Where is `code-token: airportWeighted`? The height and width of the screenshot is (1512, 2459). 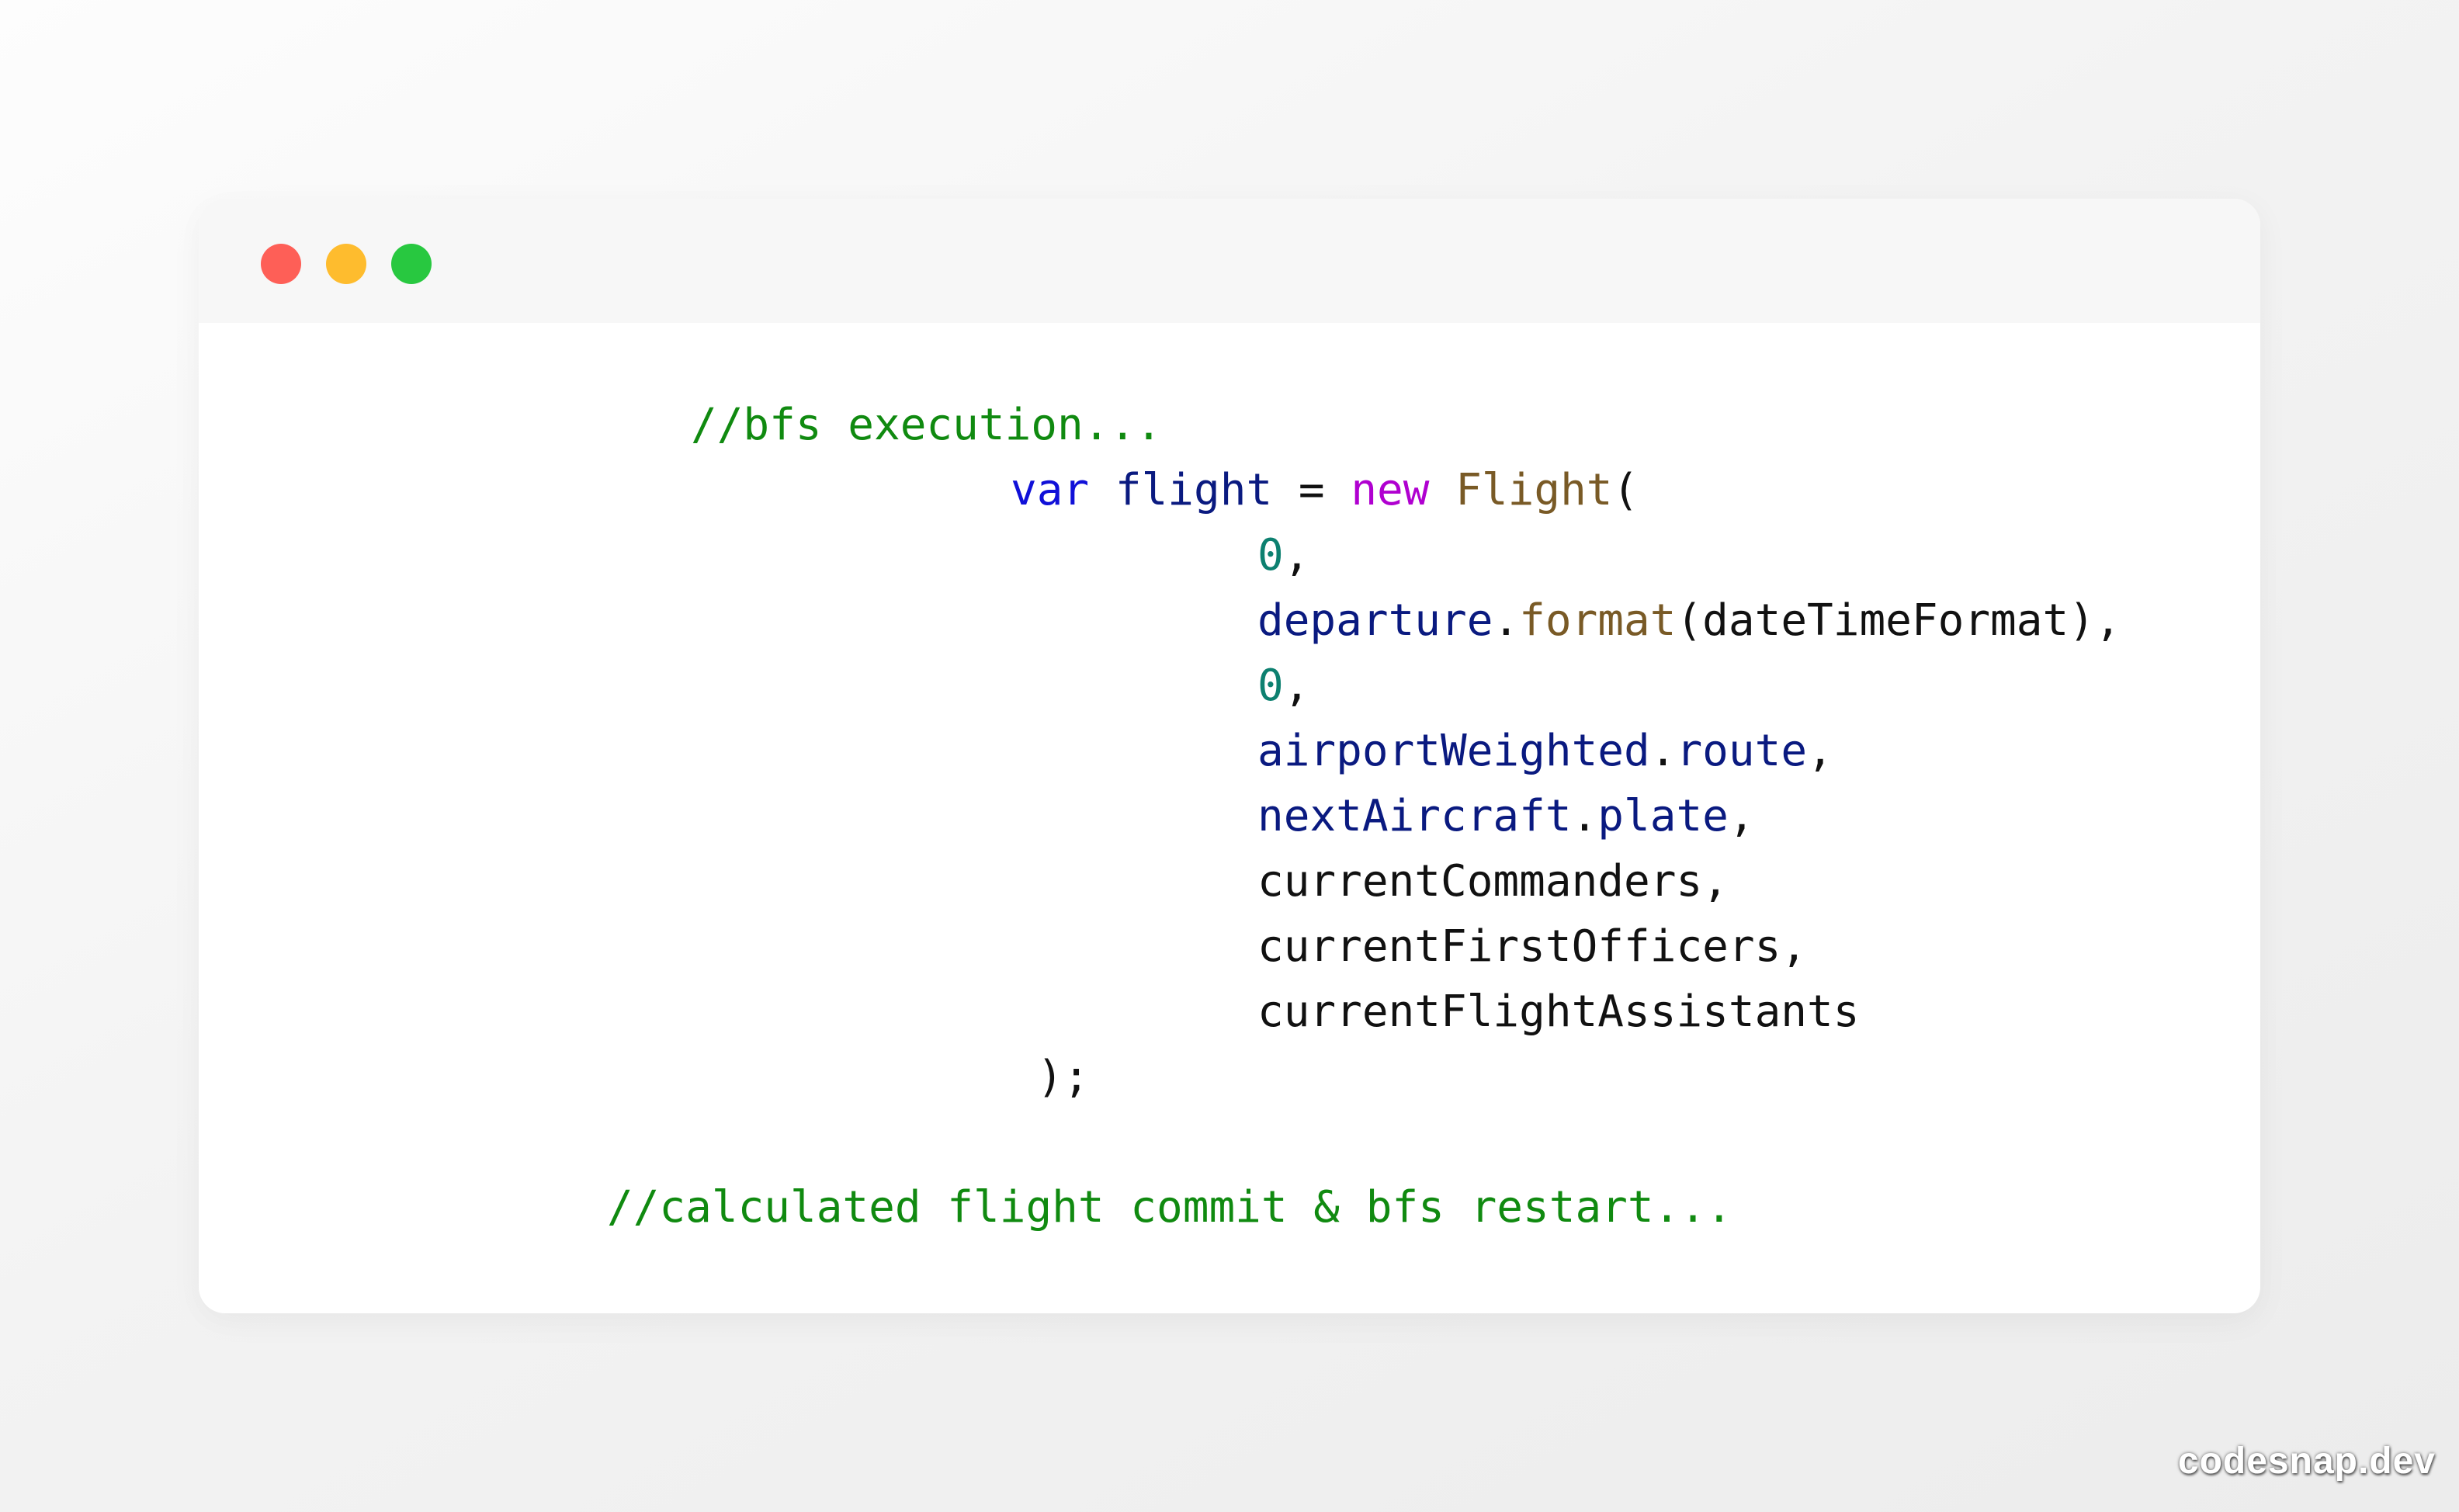 code-token: airportWeighted is located at coordinates (1453, 751).